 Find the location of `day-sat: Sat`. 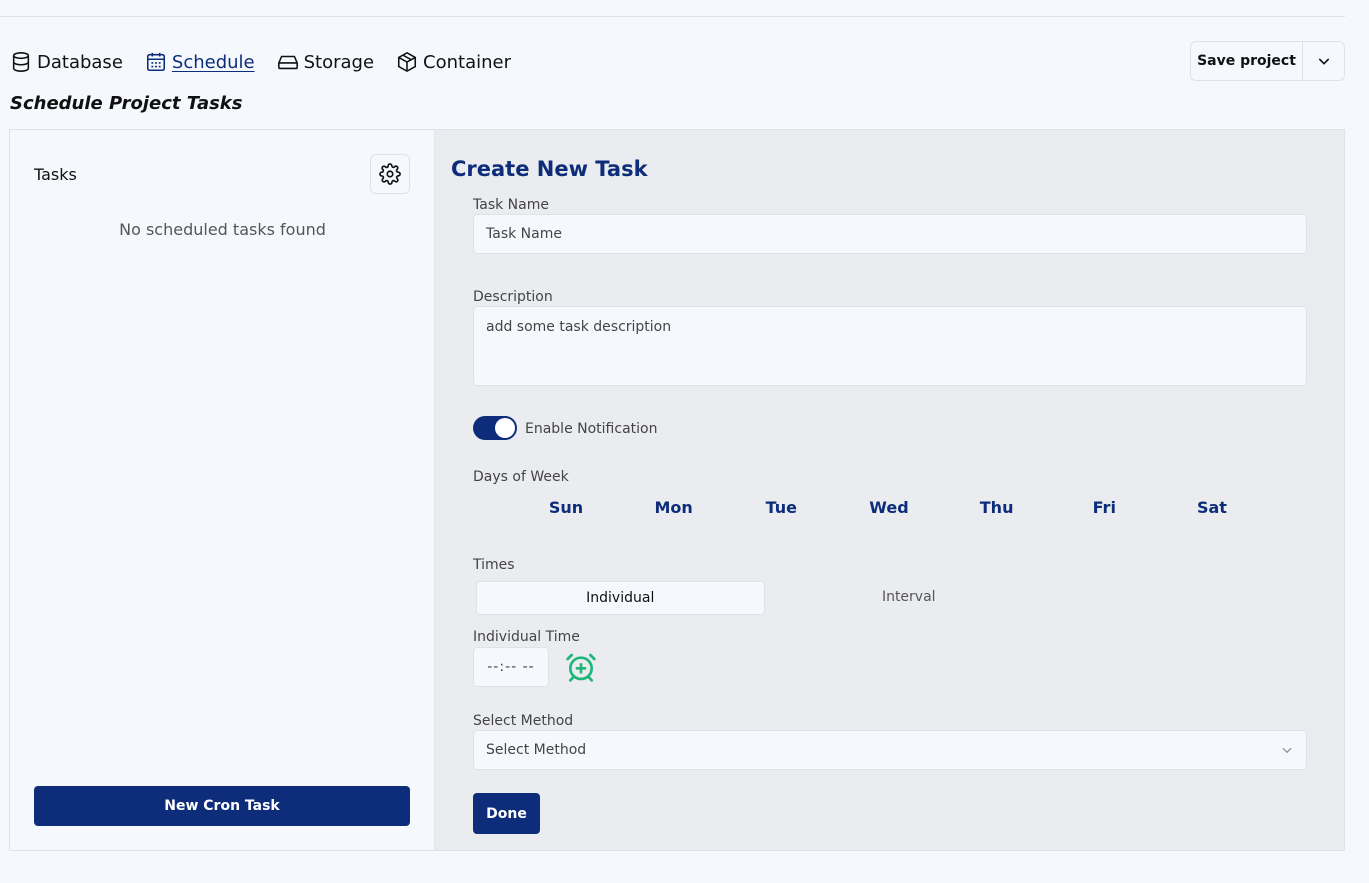

day-sat: Sat is located at coordinates (1212, 507).